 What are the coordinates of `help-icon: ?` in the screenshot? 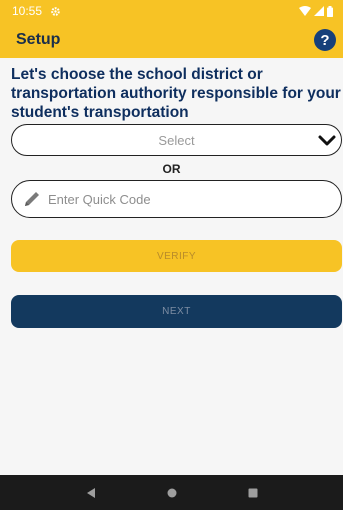 It's located at (325, 40).